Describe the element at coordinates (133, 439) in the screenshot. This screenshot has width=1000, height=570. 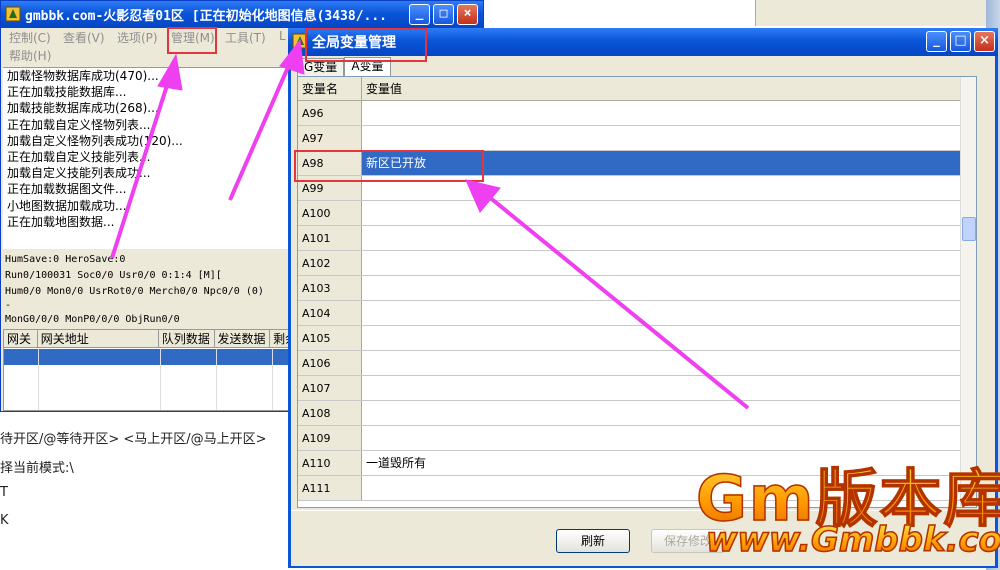
I see `background-text-line: 待开区/@等待开区> <马上开区/@马上开区>` at that location.